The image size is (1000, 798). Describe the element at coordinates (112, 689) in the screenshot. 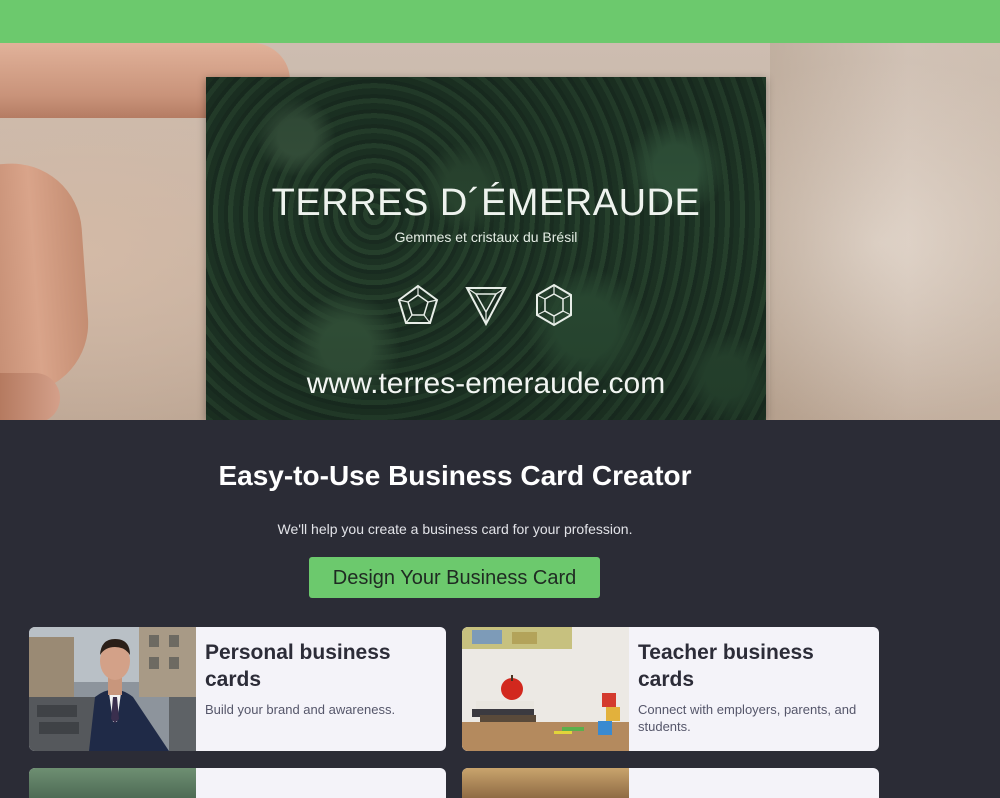

I see `businessman-photo` at that location.